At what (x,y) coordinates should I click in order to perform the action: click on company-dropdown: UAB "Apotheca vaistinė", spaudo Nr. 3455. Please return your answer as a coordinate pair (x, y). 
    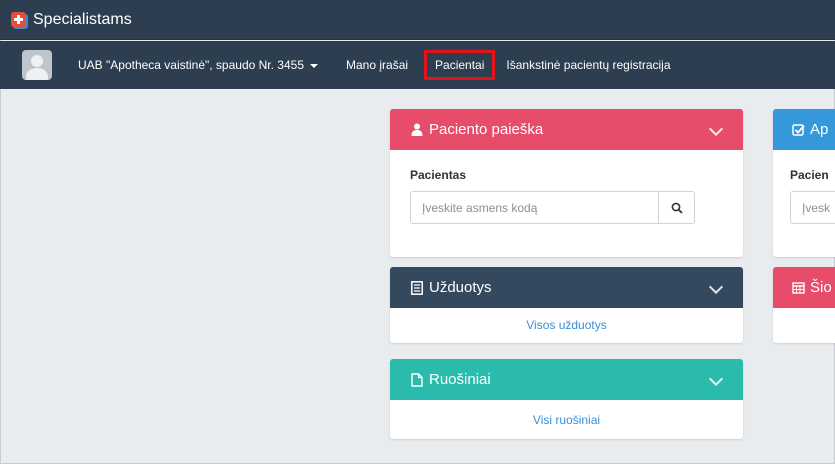
    Looking at the image, I should click on (198, 65).